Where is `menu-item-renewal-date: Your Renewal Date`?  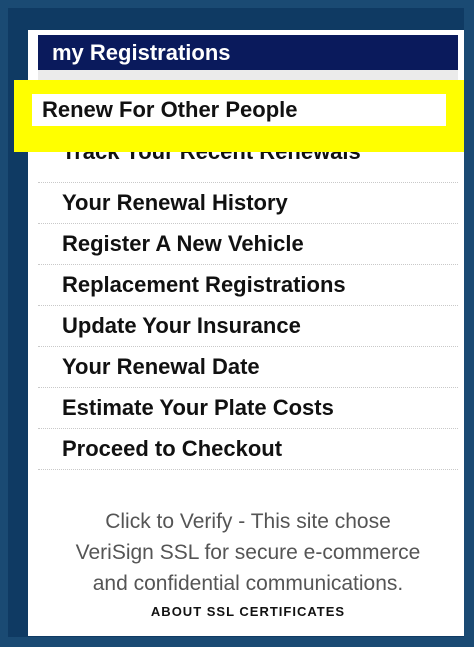 menu-item-renewal-date: Your Renewal Date is located at coordinates (248, 367).